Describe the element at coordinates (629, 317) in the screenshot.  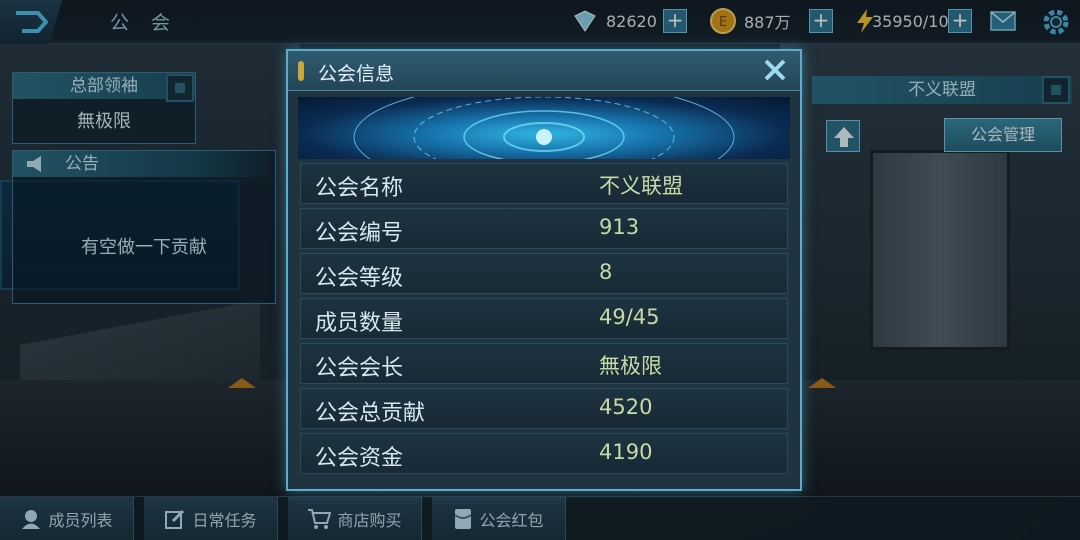
I see `row-value: 49/45` at that location.